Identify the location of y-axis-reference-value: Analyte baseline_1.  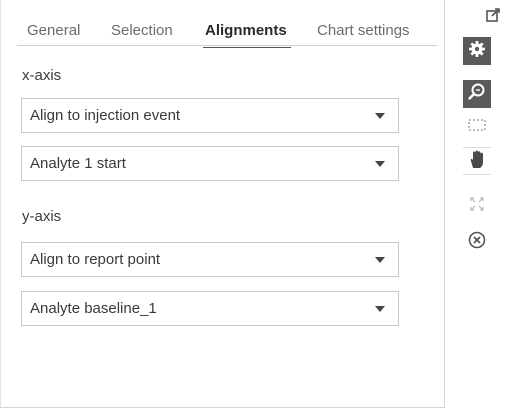
(93, 308).